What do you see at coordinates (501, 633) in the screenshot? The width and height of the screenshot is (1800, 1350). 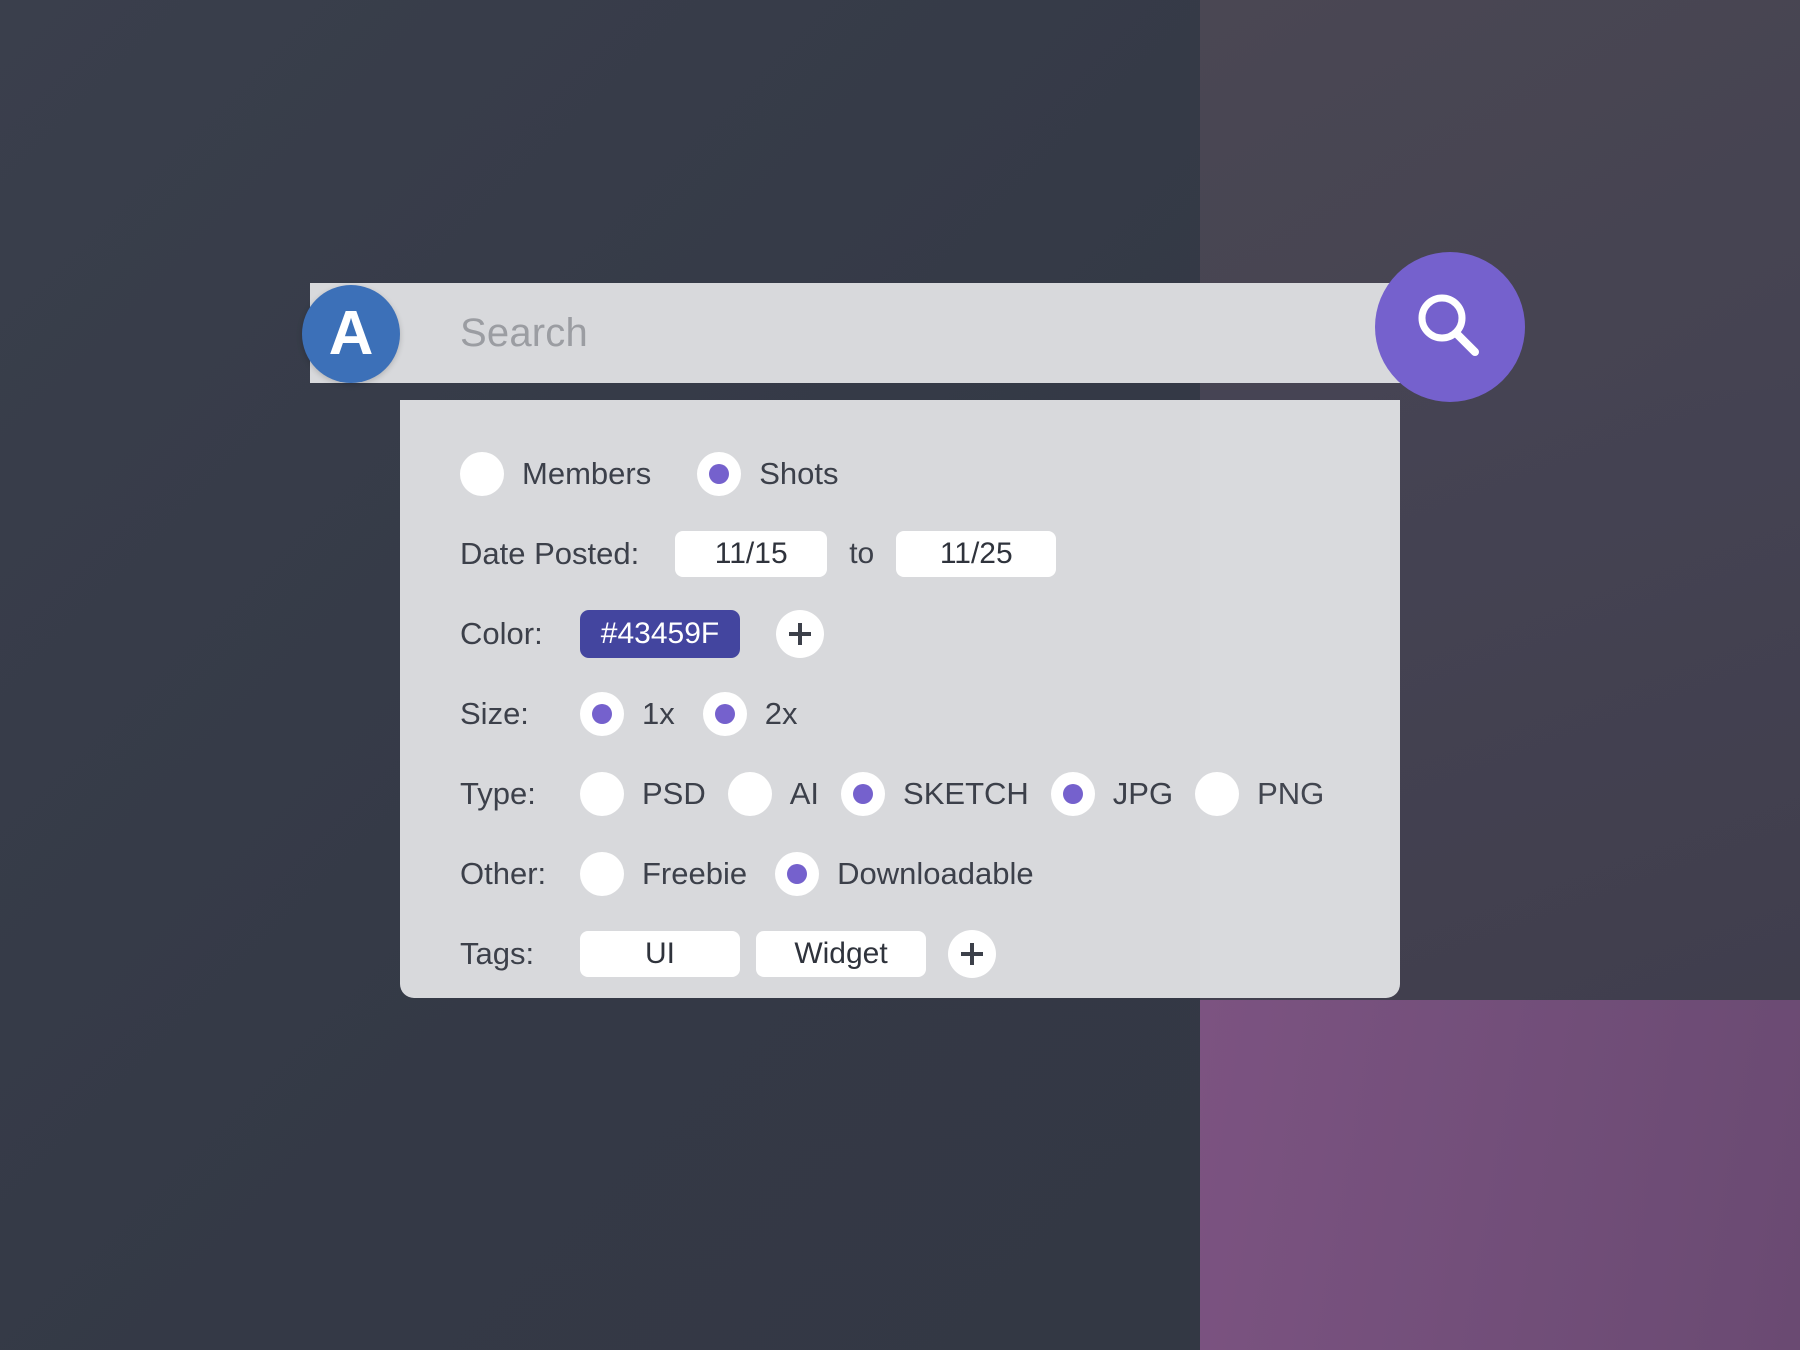 I see `color-label: Color:` at bounding box center [501, 633].